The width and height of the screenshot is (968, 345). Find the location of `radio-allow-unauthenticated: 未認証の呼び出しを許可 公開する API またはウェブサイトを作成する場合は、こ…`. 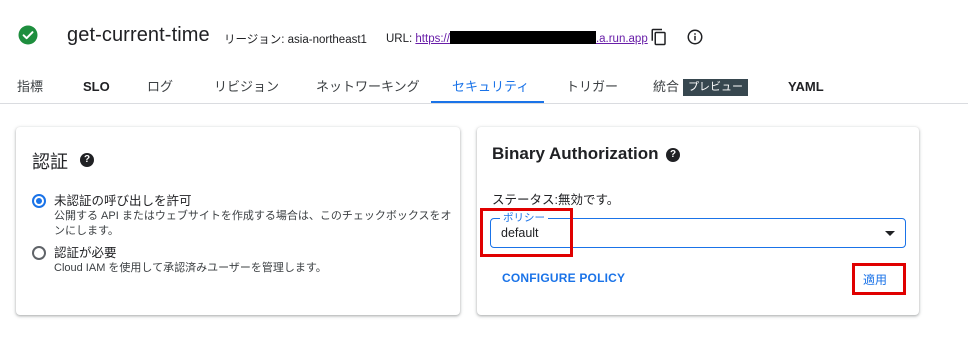

radio-allow-unauthenticated: 未認証の呼び出しを許可 公開する API またはウェブサイトを作成する場合は、こ… is located at coordinates (243, 216).